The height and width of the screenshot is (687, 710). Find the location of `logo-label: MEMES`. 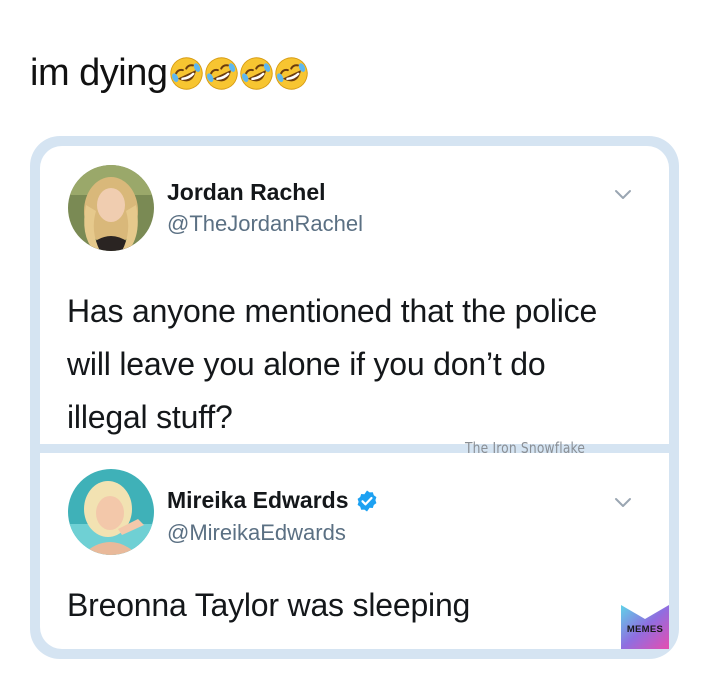

logo-label: MEMES is located at coordinates (645, 629).